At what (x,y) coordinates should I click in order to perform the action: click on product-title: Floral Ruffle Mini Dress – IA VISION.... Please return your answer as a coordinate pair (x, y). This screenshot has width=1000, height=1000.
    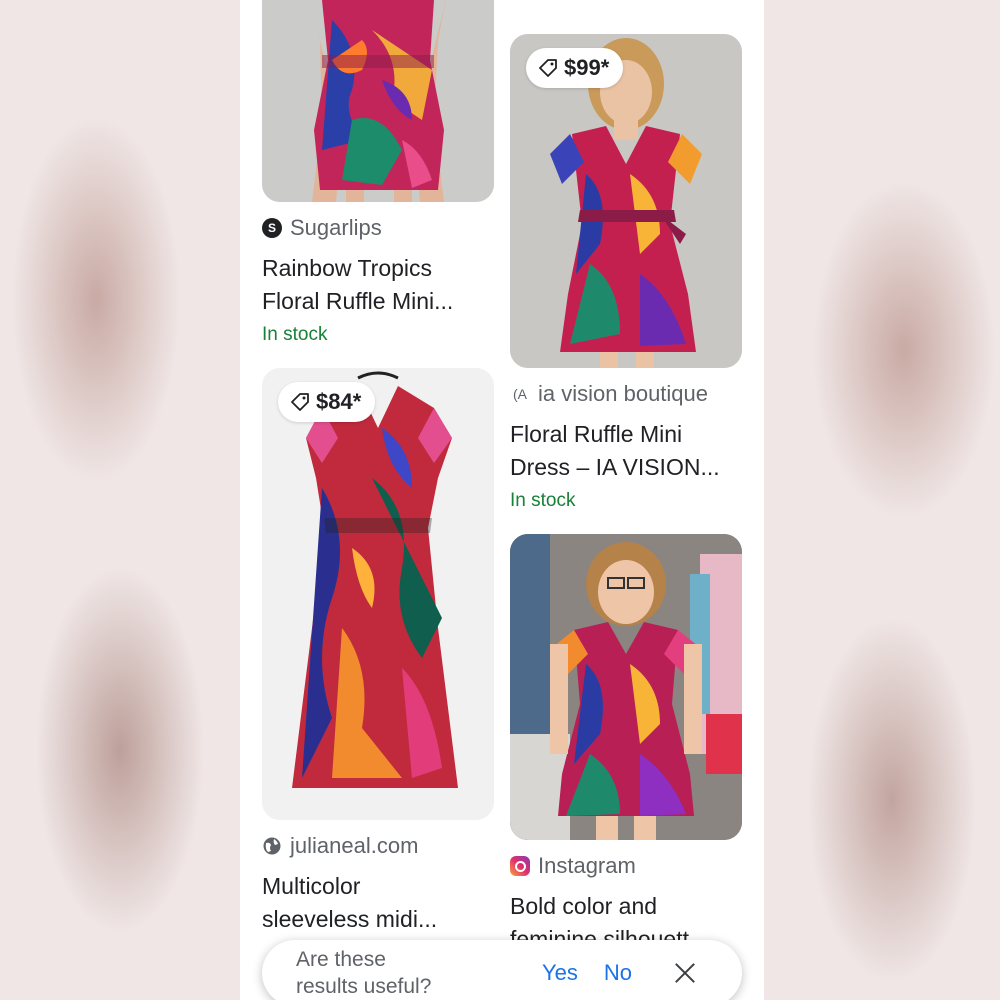
    Looking at the image, I should click on (626, 451).